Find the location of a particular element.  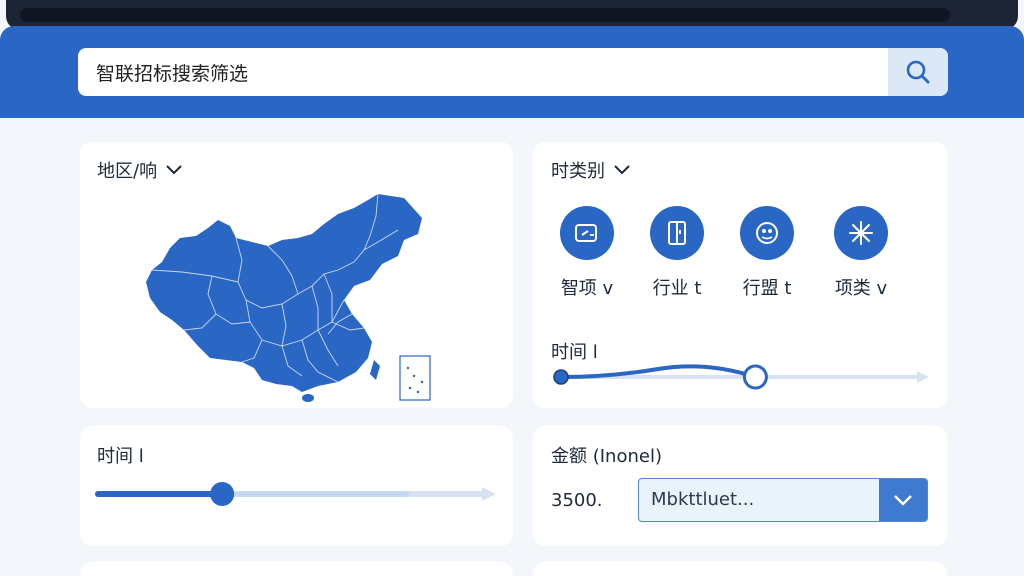

bottom-left-card is located at coordinates (296, 569).